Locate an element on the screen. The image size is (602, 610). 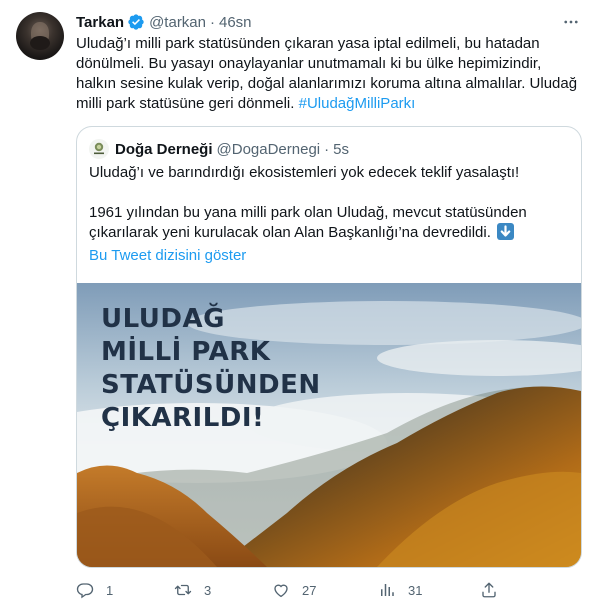
quoted-tweet-time: 5s is located at coordinates (341, 149).